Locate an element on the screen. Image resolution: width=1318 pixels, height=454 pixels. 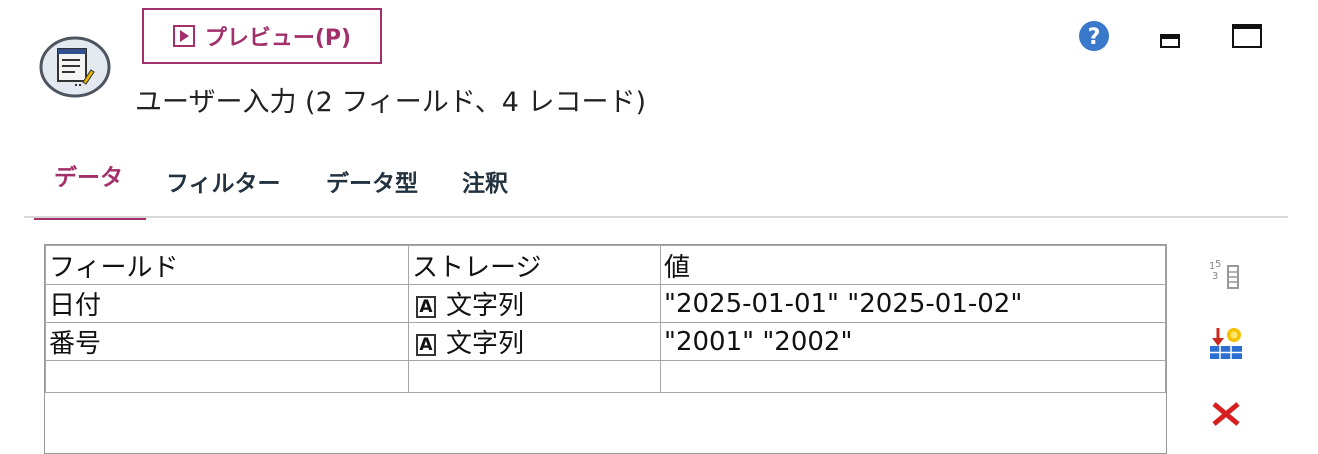
tab-divider is located at coordinates (656, 217).